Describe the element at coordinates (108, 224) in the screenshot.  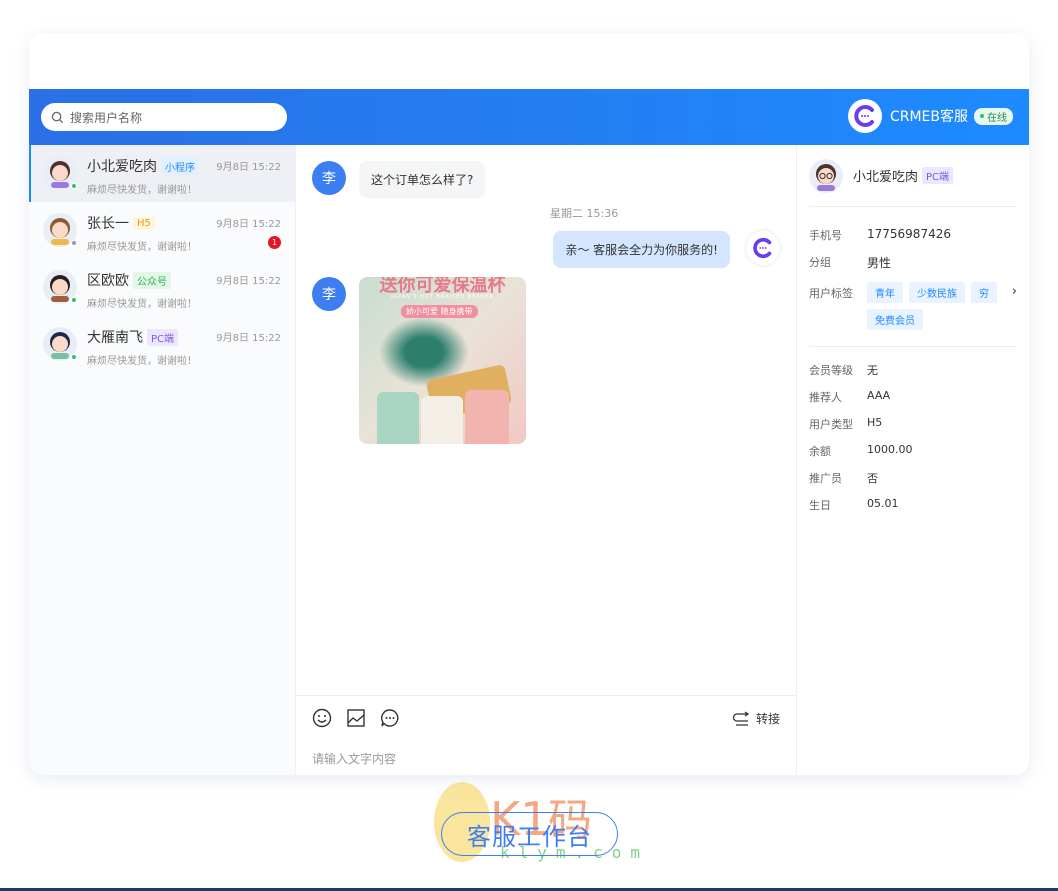
I see `conversation-name: 张长一` at that location.